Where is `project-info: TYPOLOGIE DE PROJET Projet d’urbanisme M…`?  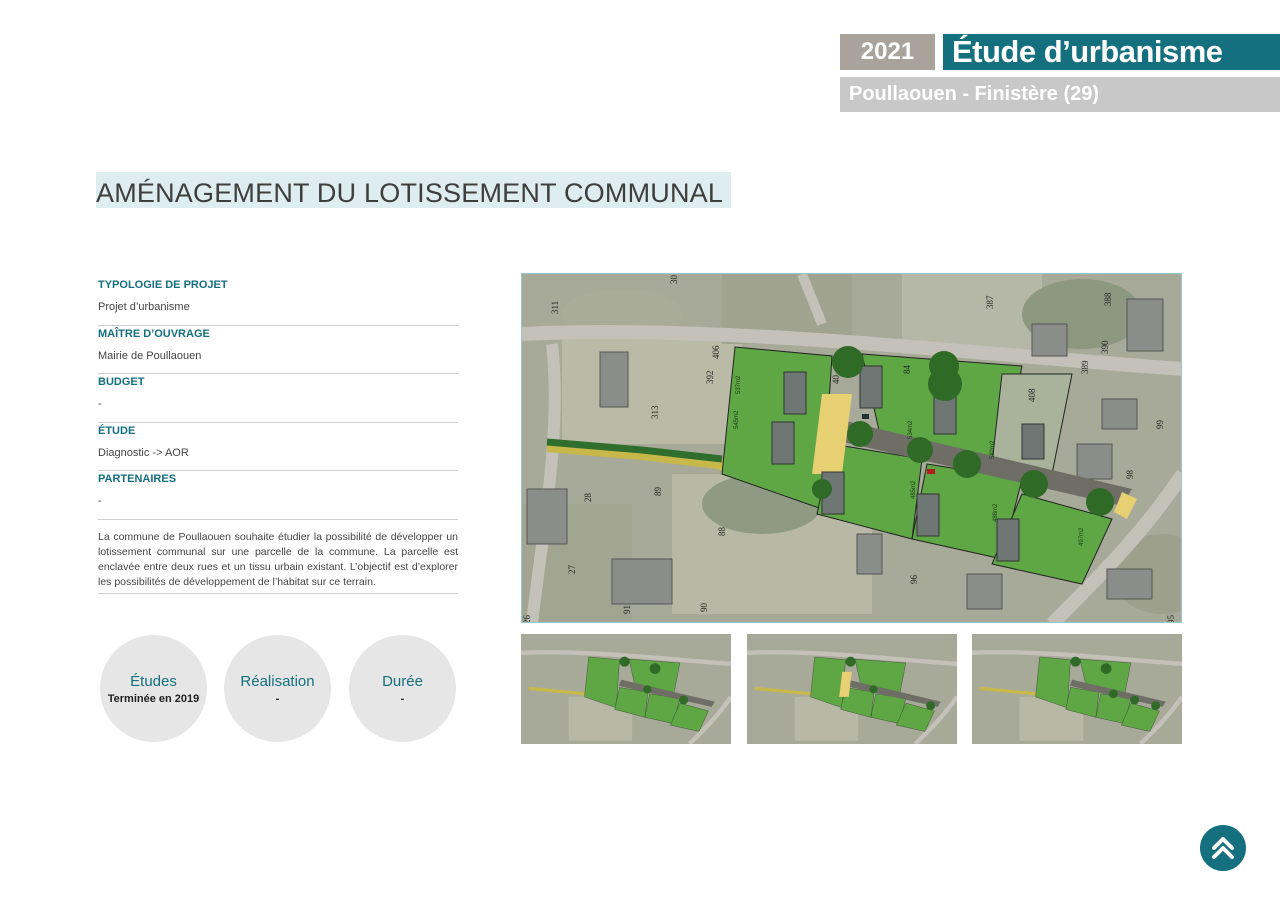 project-info: TYPOLOGIE DE PROJET Projet d’urbanisme M… is located at coordinates (278, 435).